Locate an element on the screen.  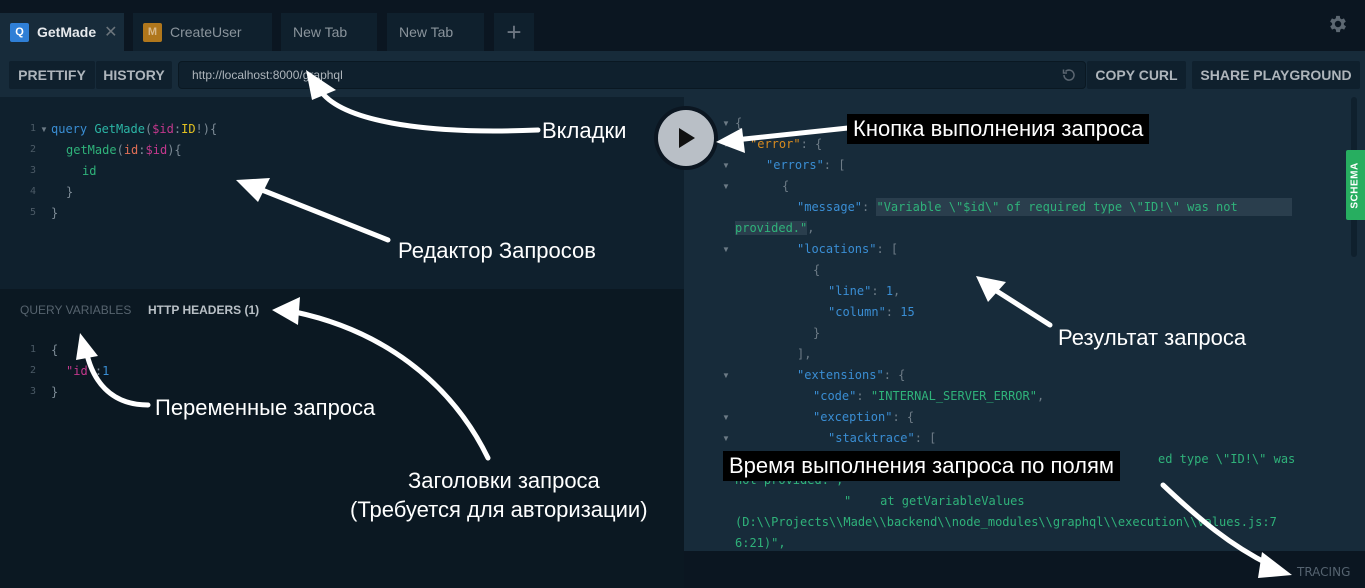
column-value: 15 is located at coordinates (907, 312).